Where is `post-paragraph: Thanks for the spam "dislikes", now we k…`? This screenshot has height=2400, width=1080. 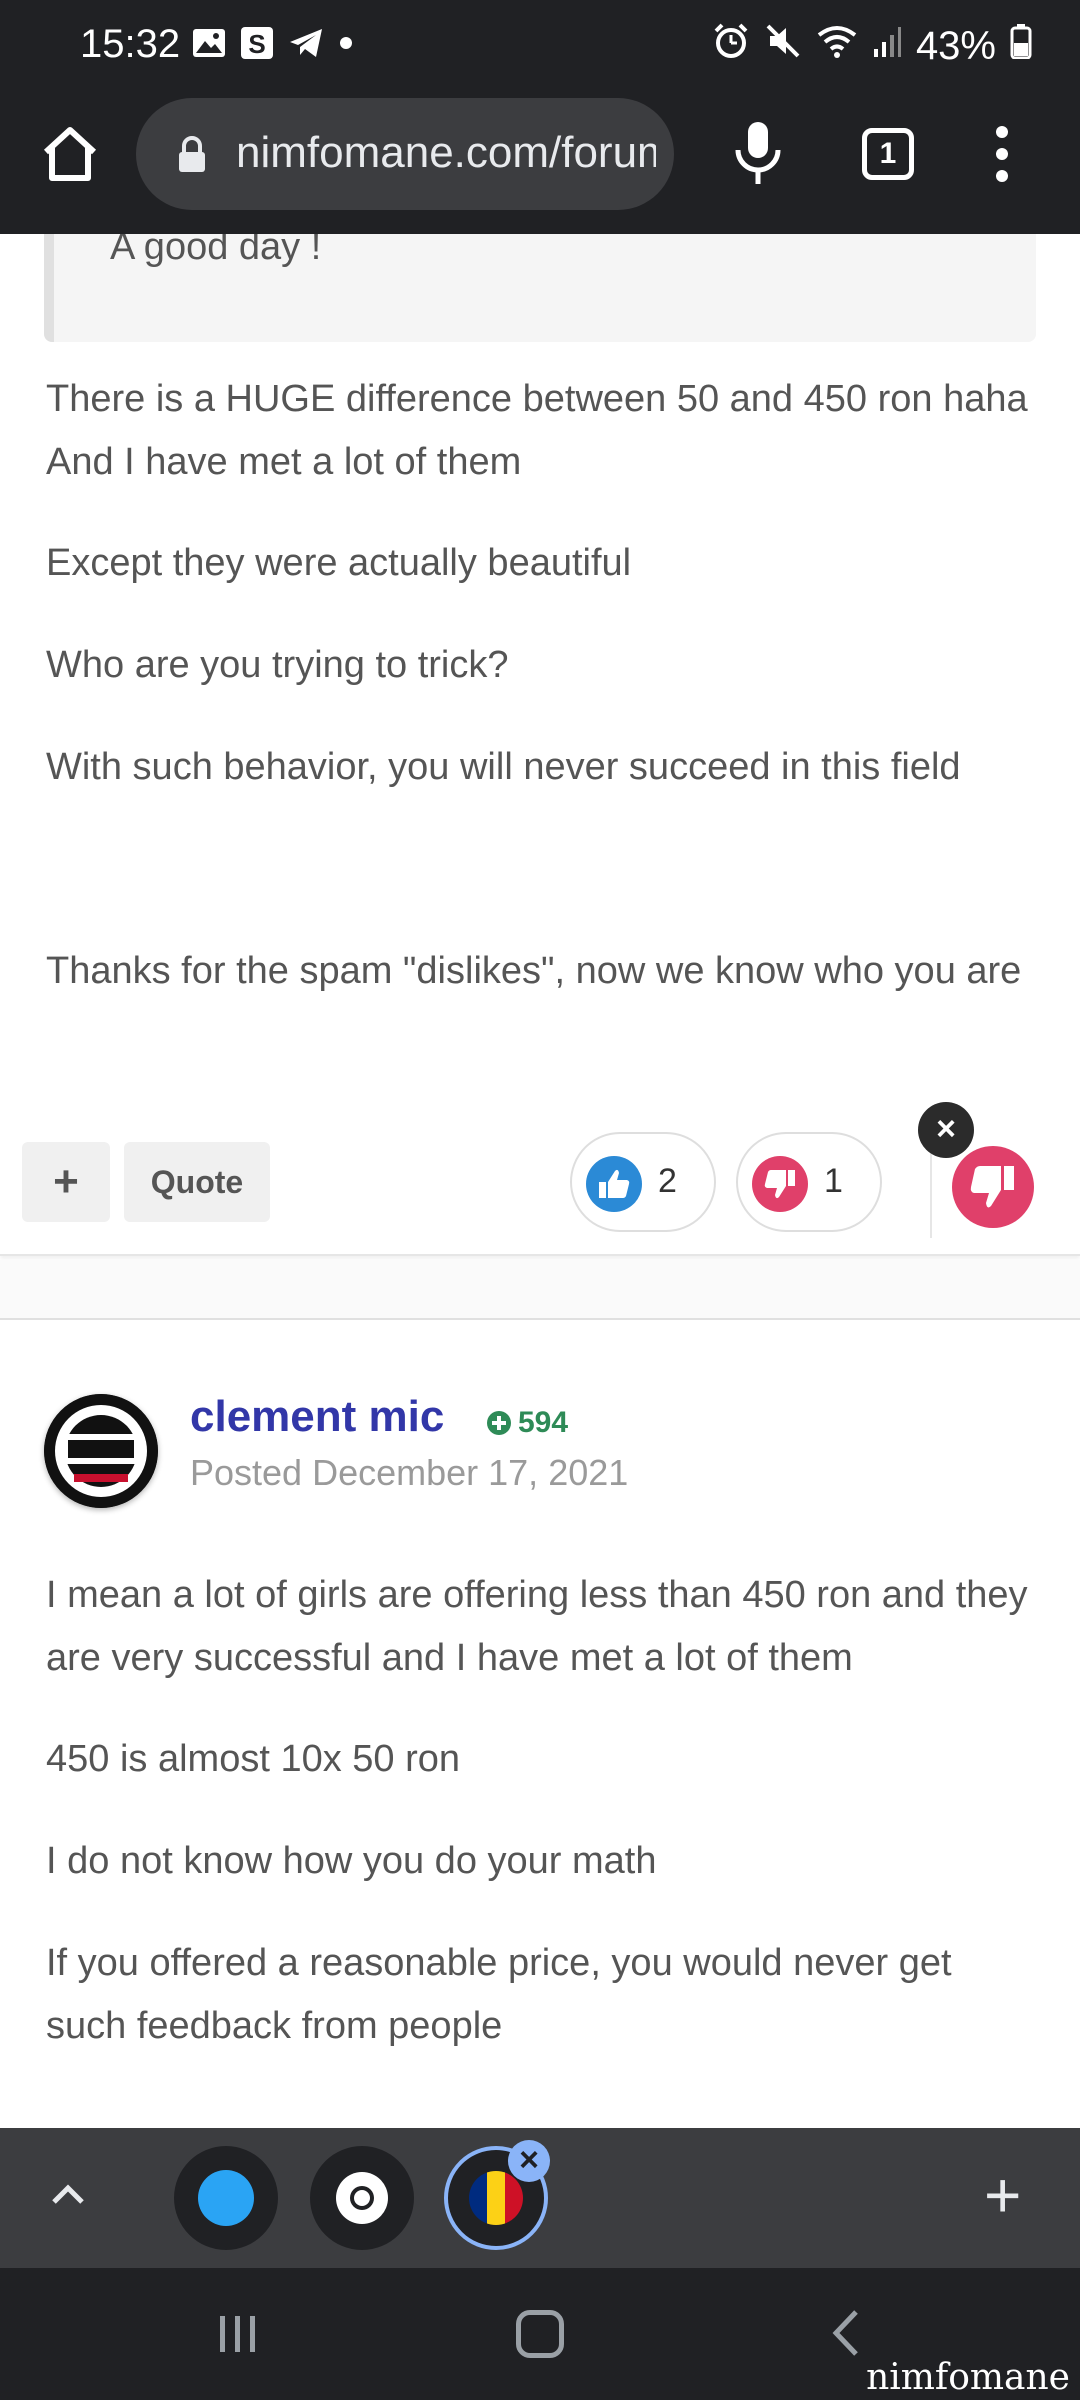
post-paragraph: Thanks for the spam "dislikes", now we k… is located at coordinates (534, 971).